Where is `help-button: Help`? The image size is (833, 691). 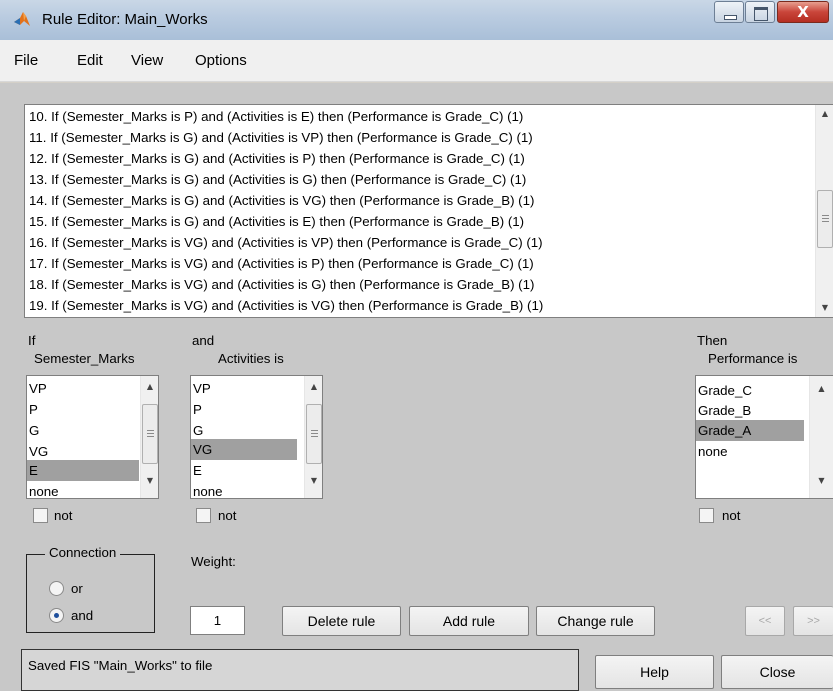 help-button: Help is located at coordinates (654, 672).